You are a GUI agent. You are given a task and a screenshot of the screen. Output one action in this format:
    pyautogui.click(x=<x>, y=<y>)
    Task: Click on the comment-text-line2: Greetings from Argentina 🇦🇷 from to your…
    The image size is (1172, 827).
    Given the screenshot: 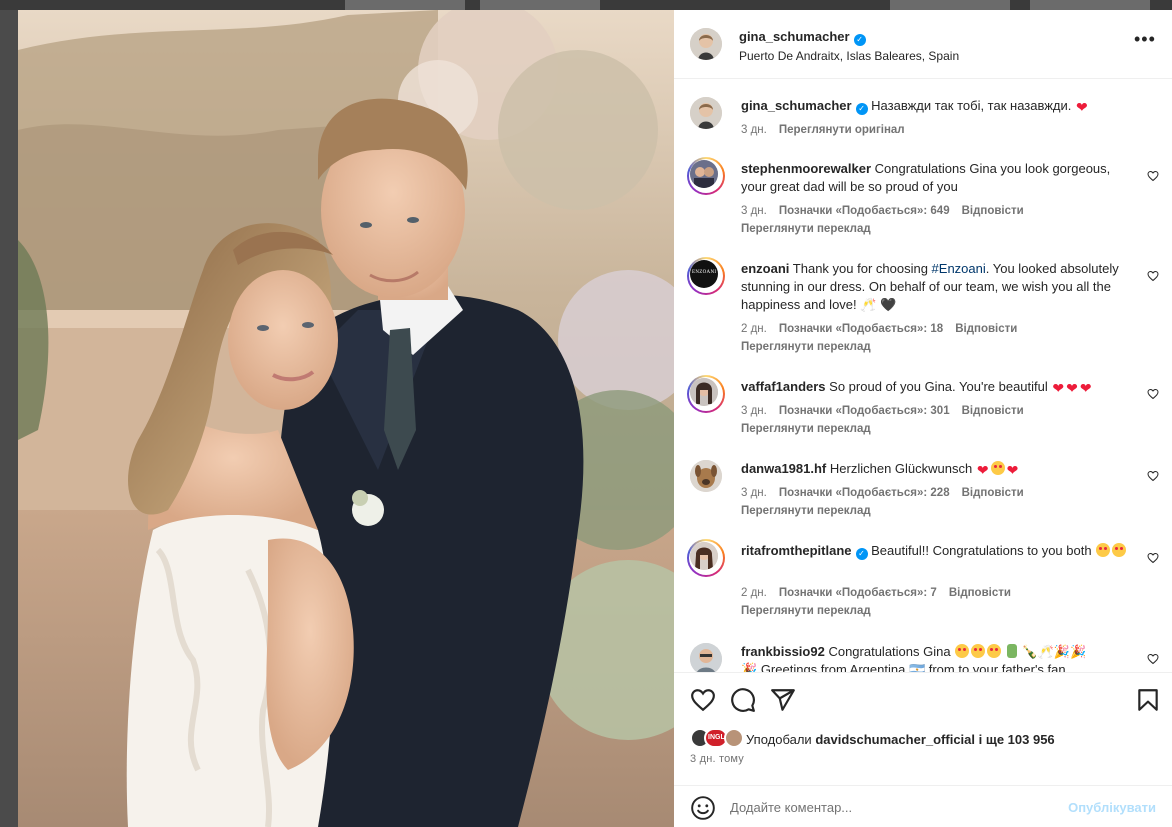 What is the action you would take?
    pyautogui.click(x=913, y=667)
    